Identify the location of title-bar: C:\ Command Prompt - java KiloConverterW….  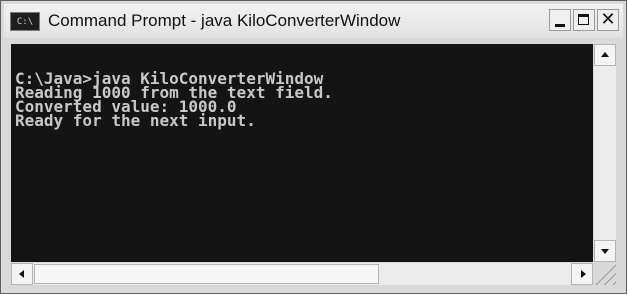
(313, 21).